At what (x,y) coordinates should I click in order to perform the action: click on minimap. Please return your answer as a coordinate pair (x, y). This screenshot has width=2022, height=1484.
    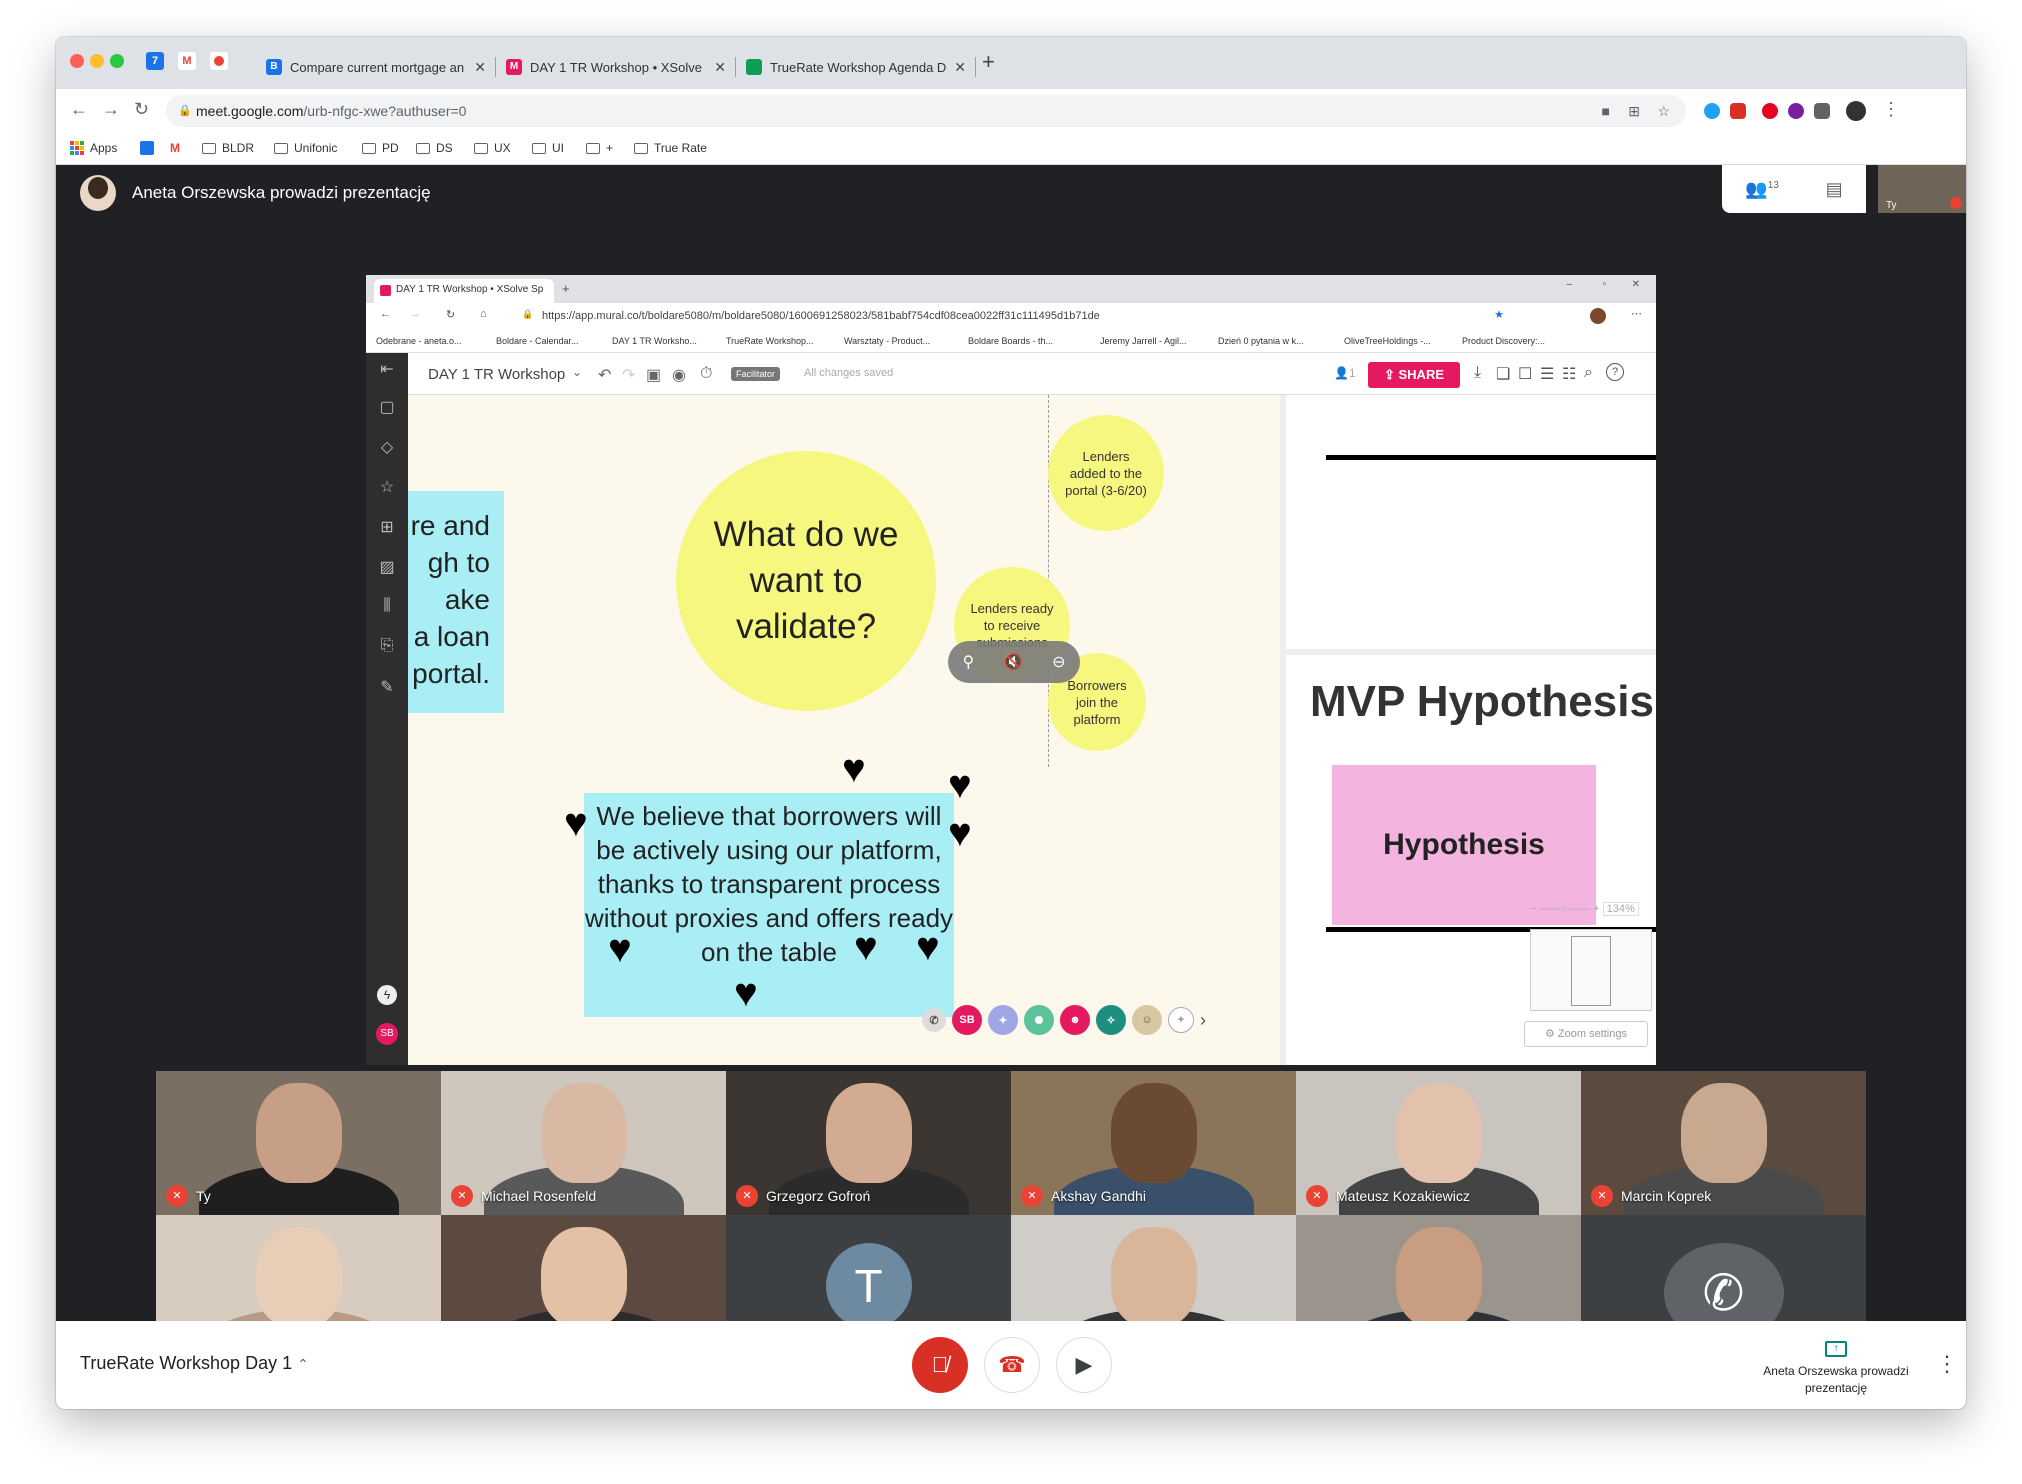
    Looking at the image, I should click on (1591, 970).